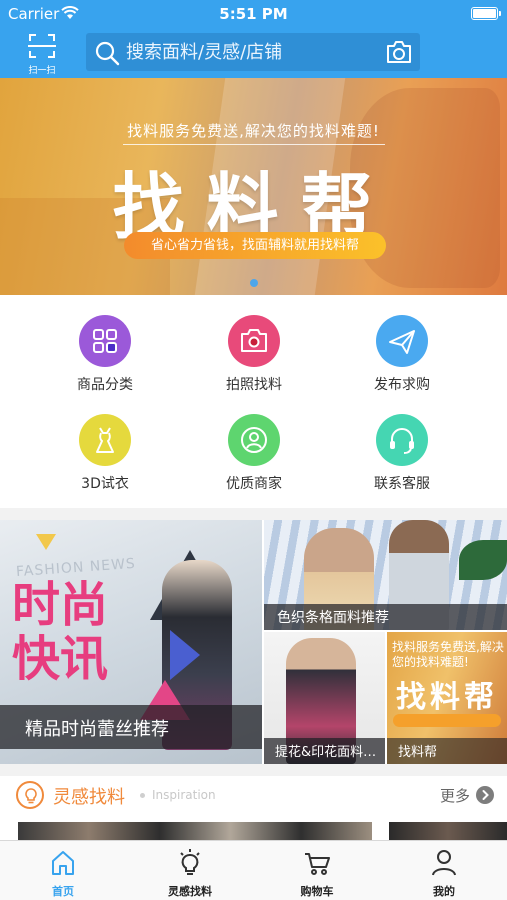  I want to click on tab-cart: 购物车, so click(317, 870).